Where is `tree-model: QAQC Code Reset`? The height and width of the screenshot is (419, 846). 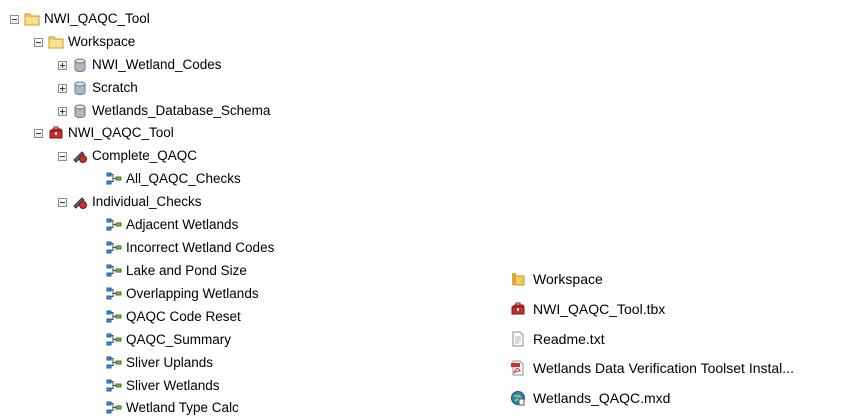
tree-model: QAQC Code Reset is located at coordinates (173, 317).